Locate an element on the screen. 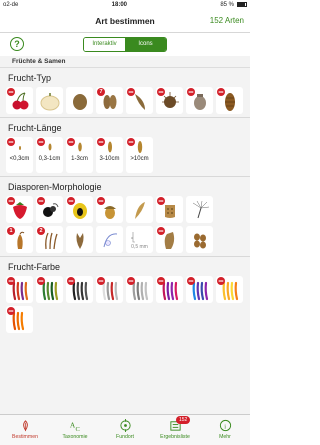 The width and height of the screenshot is (320, 445). length-option-2: oo 0,3-1cm is located at coordinates (49, 155).